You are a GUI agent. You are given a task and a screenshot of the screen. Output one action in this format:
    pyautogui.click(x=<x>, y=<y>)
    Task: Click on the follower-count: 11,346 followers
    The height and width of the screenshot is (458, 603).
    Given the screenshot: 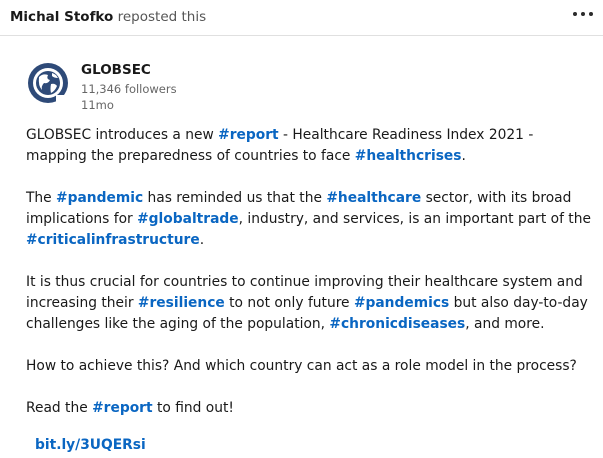 What is the action you would take?
    pyautogui.click(x=129, y=89)
    